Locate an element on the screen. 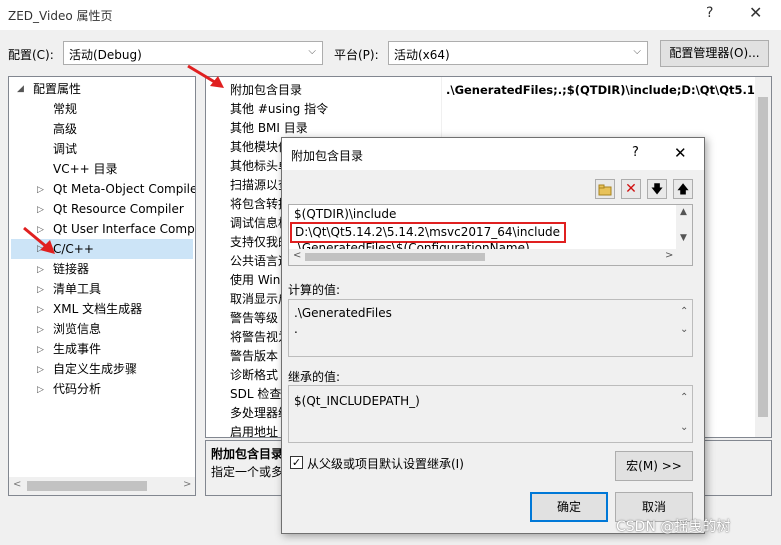 The width and height of the screenshot is (781, 545). tree-item-custom-build: 自定义生成步骤 is located at coordinates (95, 369).